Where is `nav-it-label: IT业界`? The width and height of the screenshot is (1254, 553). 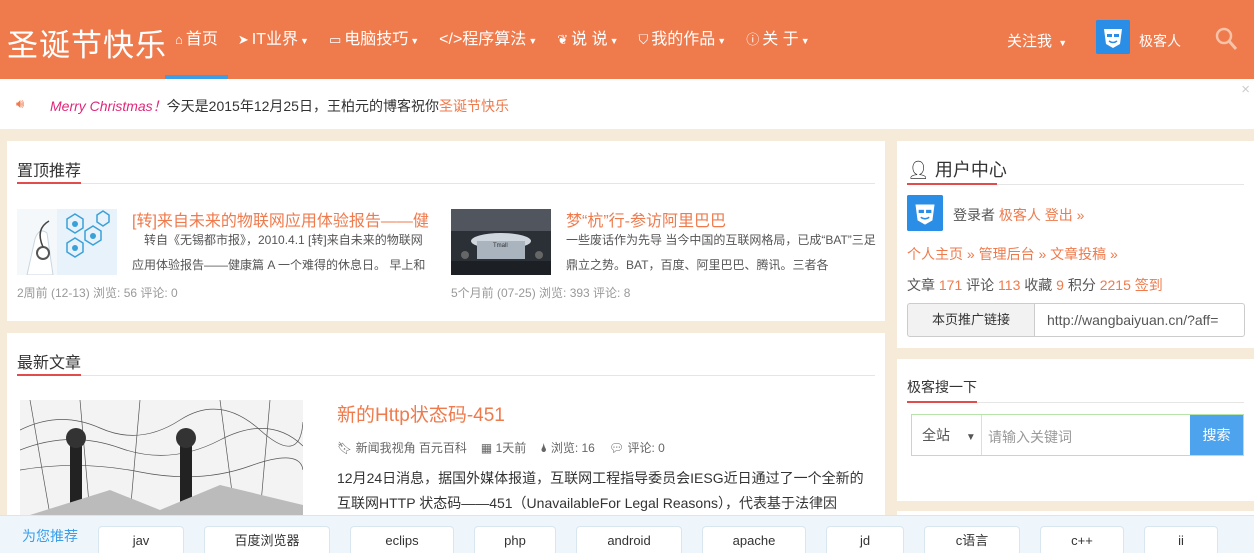
nav-it-label: IT业界 is located at coordinates (275, 39).